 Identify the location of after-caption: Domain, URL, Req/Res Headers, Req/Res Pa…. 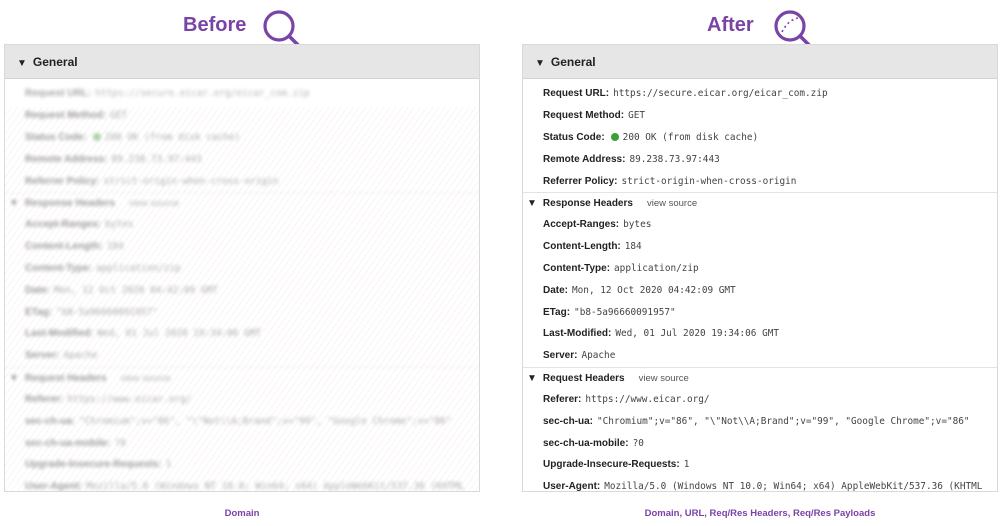
(760, 513).